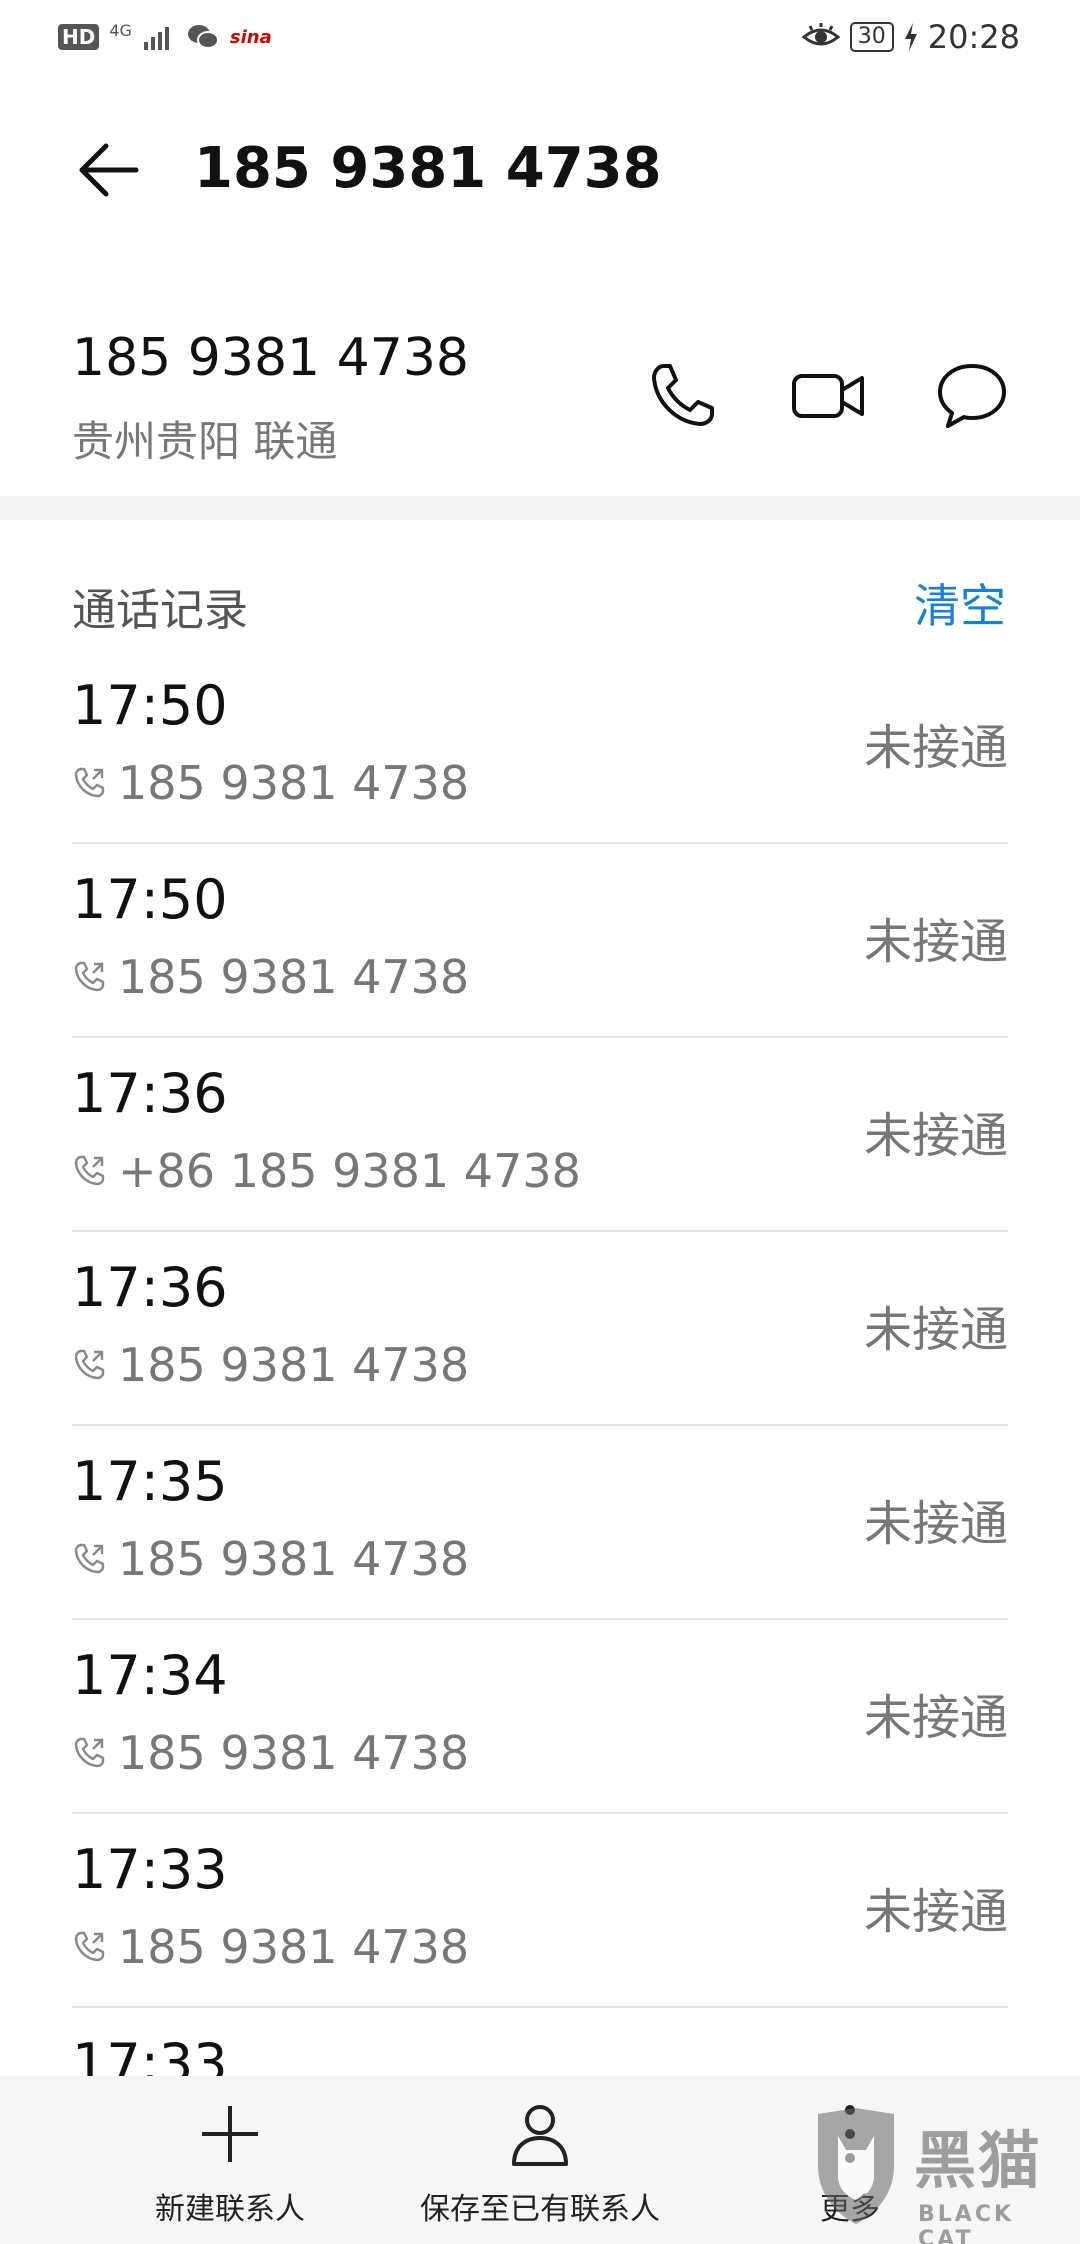  I want to click on person-icon, so click(540, 2135).